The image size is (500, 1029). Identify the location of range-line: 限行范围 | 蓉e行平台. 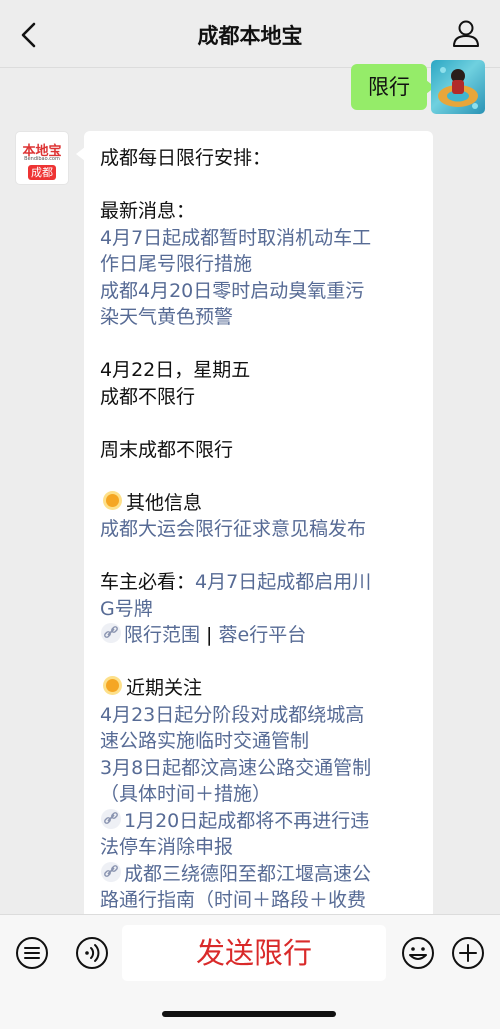
(259, 635).